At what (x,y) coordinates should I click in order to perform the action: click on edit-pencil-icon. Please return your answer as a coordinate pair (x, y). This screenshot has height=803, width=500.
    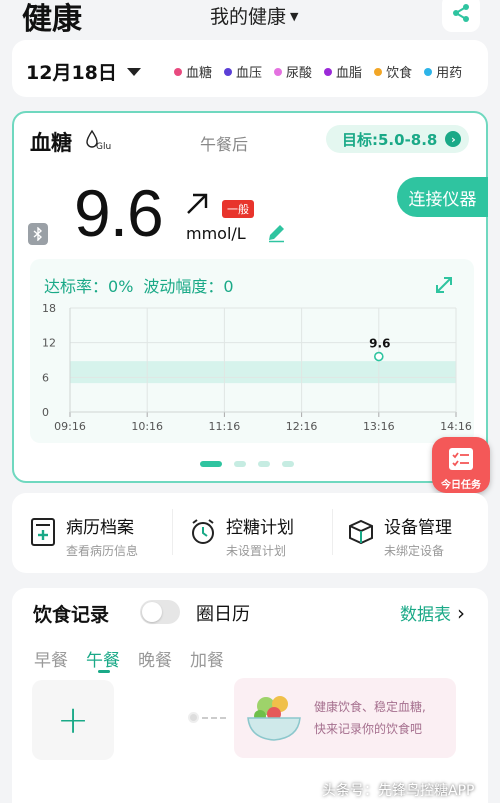
    Looking at the image, I should click on (276, 233).